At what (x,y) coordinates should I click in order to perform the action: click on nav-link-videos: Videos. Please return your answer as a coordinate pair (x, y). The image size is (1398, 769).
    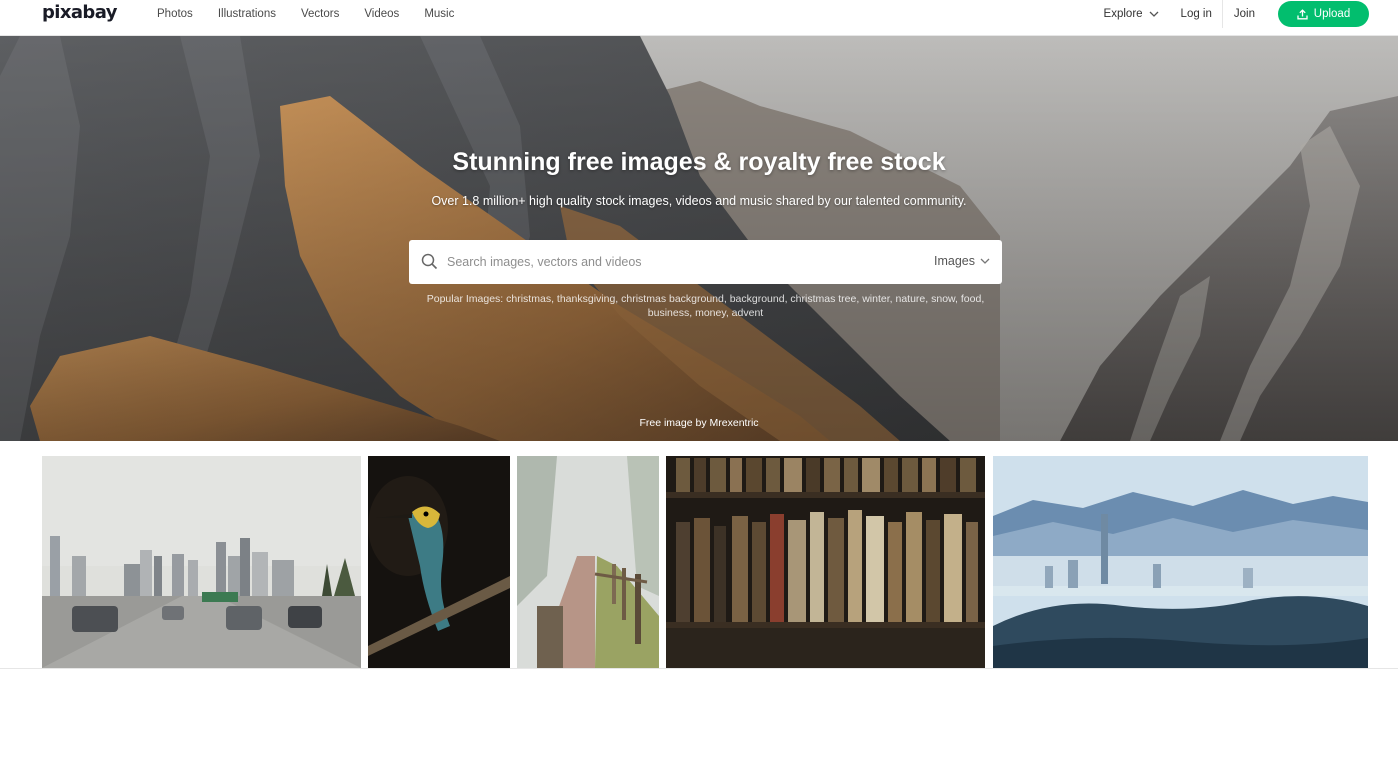
    Looking at the image, I should click on (381, 14).